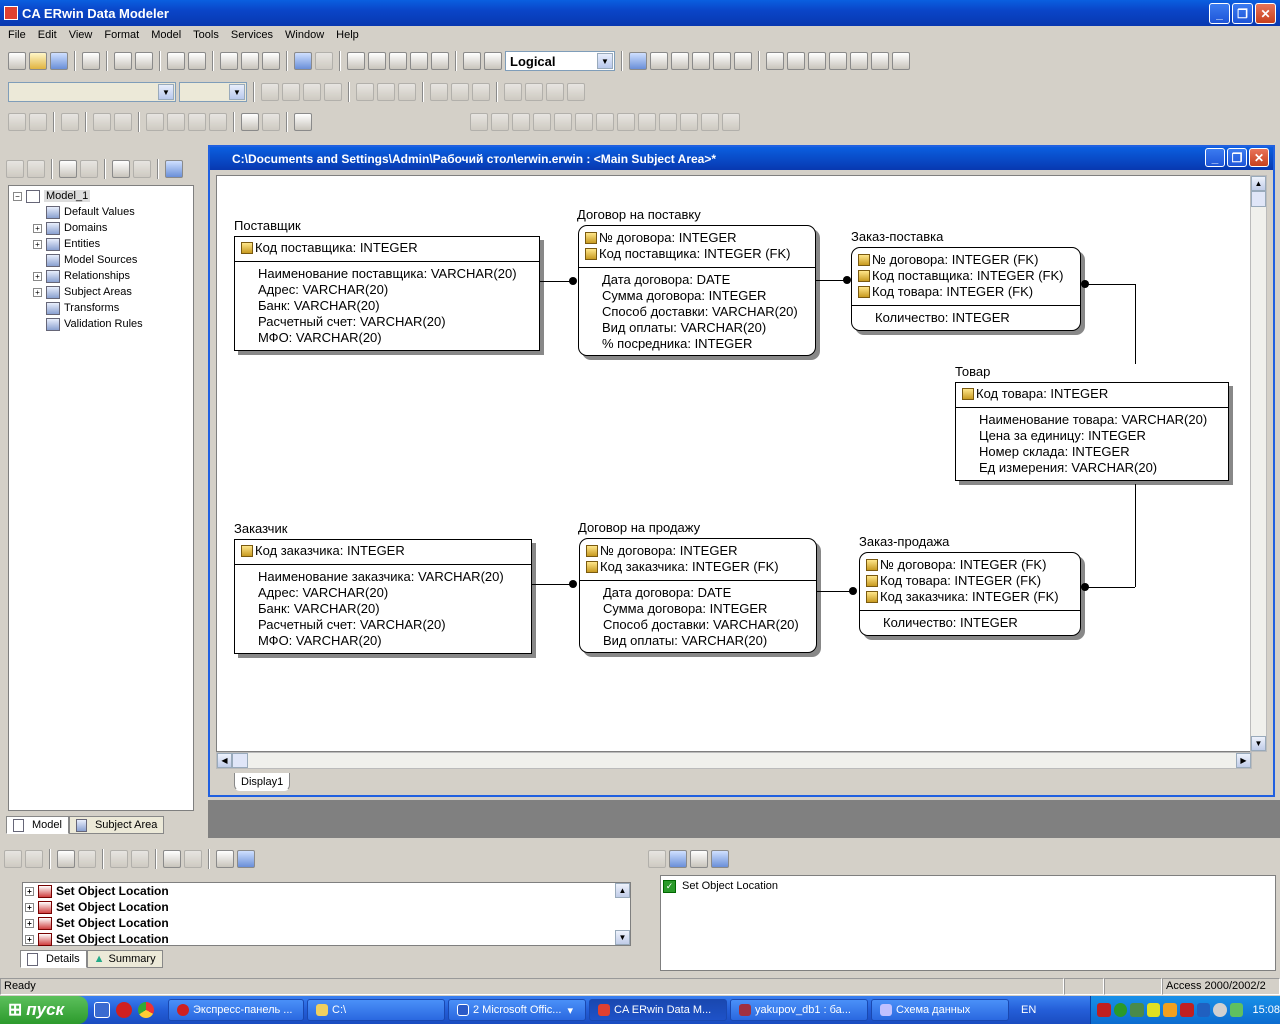 This screenshot has height=1024, width=1280. What do you see at coordinates (271, 122) in the screenshot?
I see `transform-history-icon` at bounding box center [271, 122].